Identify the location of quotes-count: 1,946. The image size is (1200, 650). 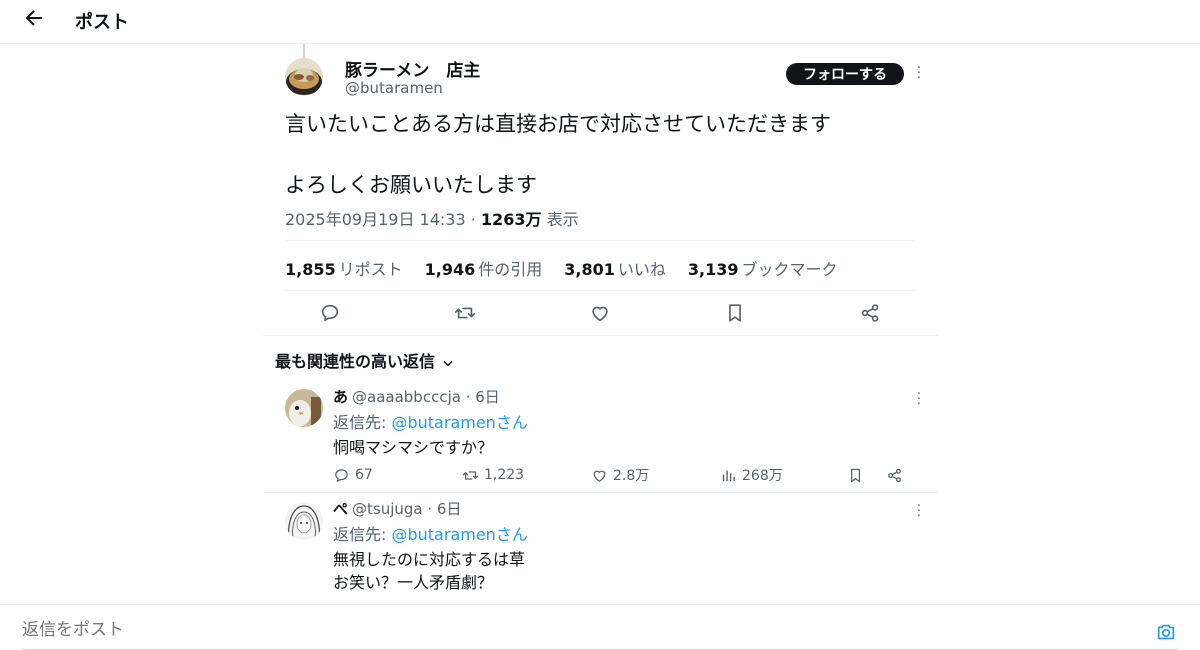
(450, 269).